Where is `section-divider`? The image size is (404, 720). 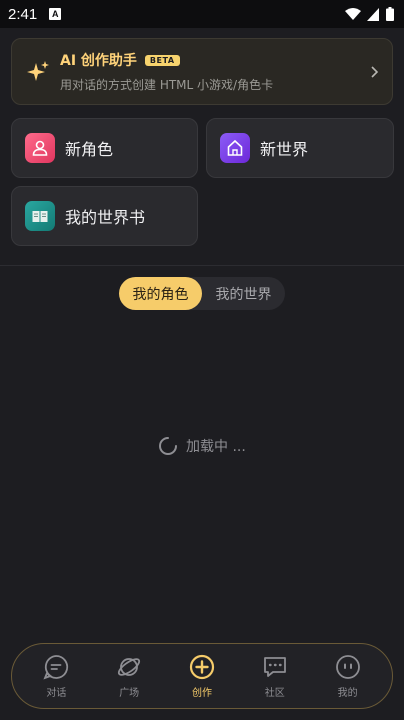
section-divider is located at coordinates (202, 265).